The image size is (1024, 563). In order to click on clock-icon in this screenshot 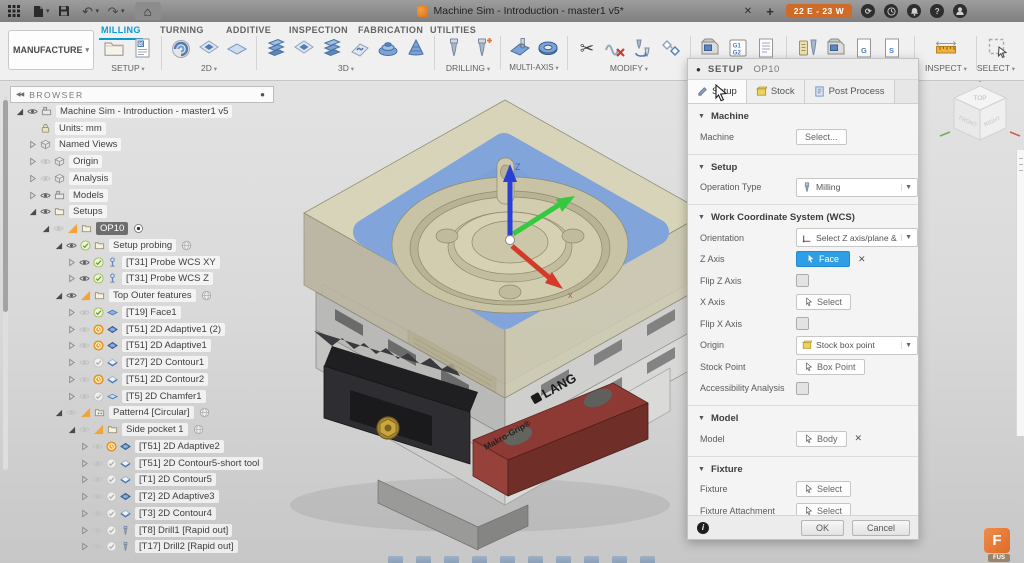, I will do `click(891, 11)`.